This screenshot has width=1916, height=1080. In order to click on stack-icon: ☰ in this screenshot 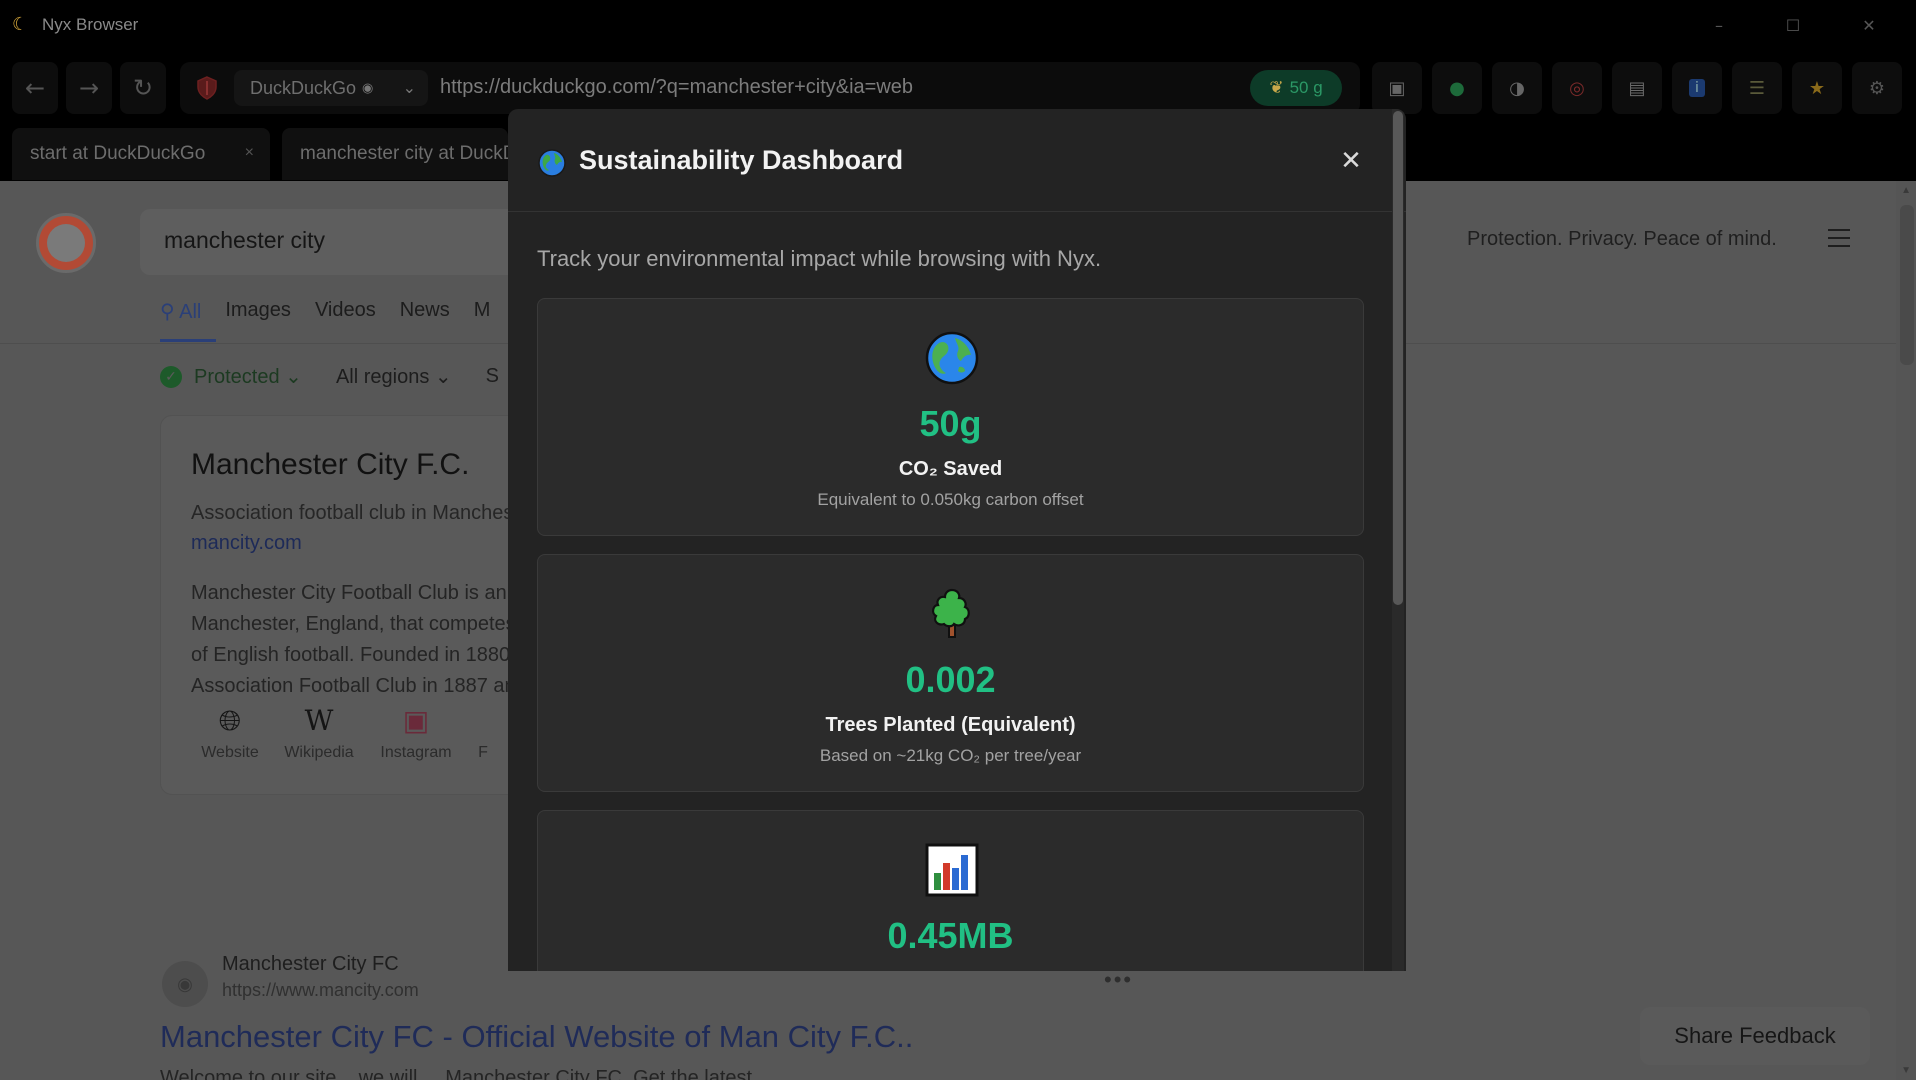, I will do `click(1757, 88)`.